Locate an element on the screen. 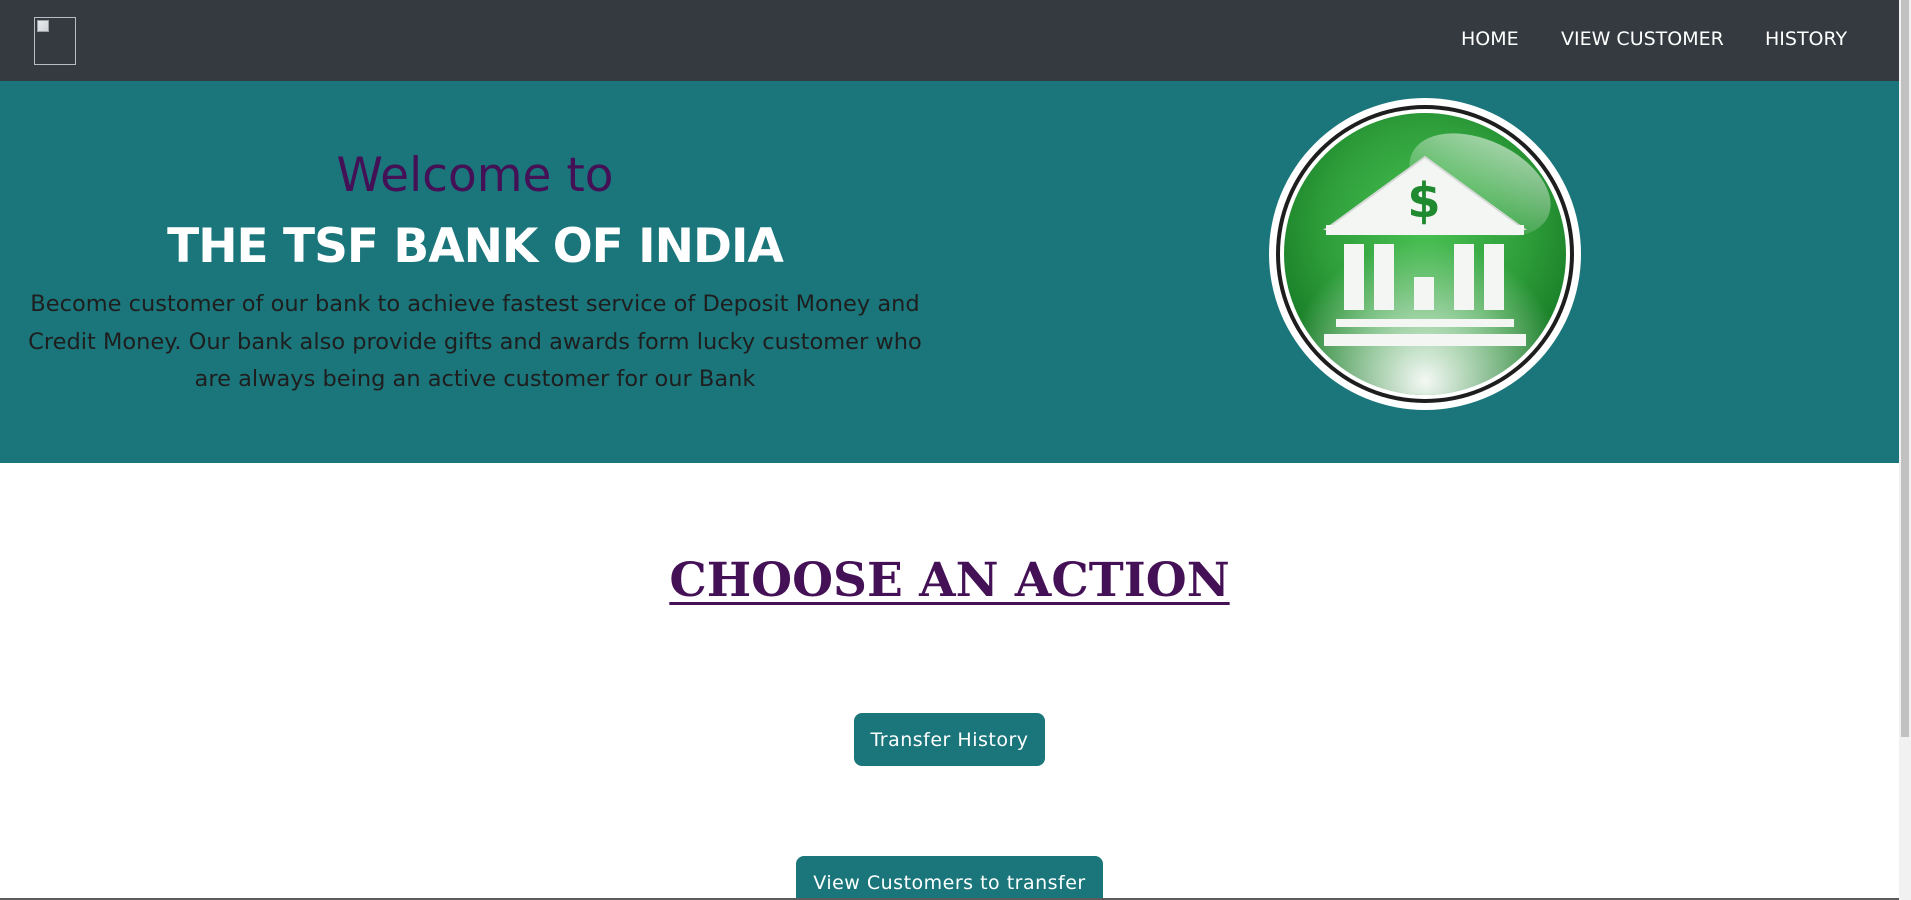 The height and width of the screenshot is (900, 1911). logo-image is located at coordinates (55, 41).